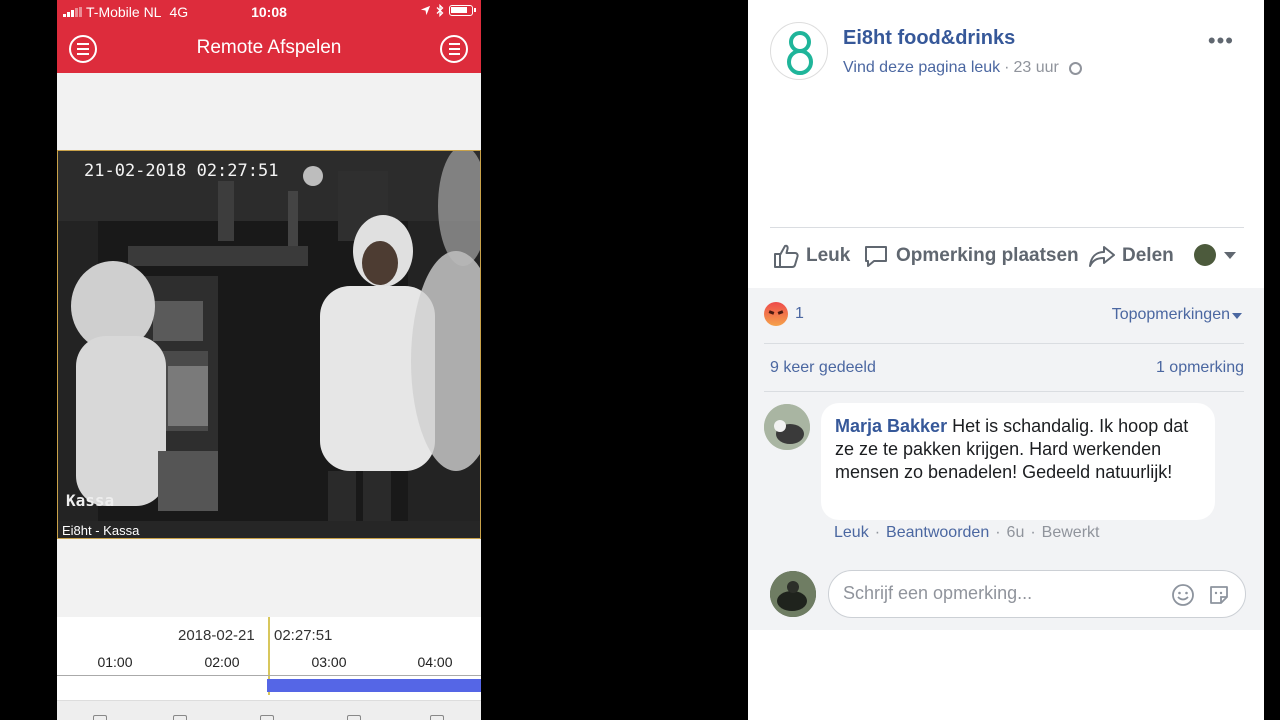 The width and height of the screenshot is (1280, 720). Describe the element at coordinates (1075, 68) in the screenshot. I see `globe-icon` at that location.